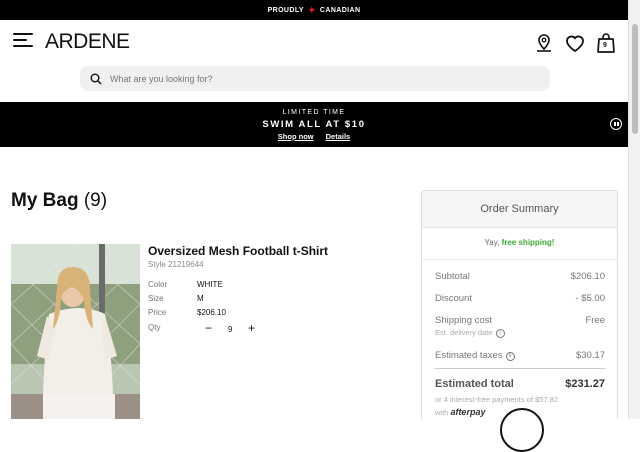  What do you see at coordinates (200, 298) in the screenshot?
I see `spec-value: M` at bounding box center [200, 298].